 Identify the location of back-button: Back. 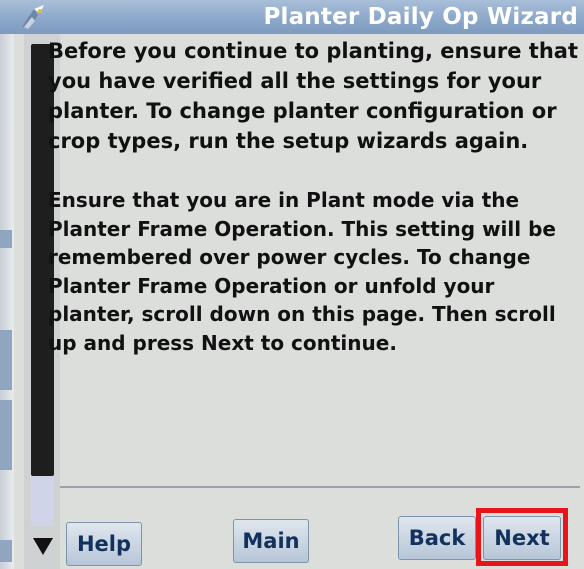
(437, 538).